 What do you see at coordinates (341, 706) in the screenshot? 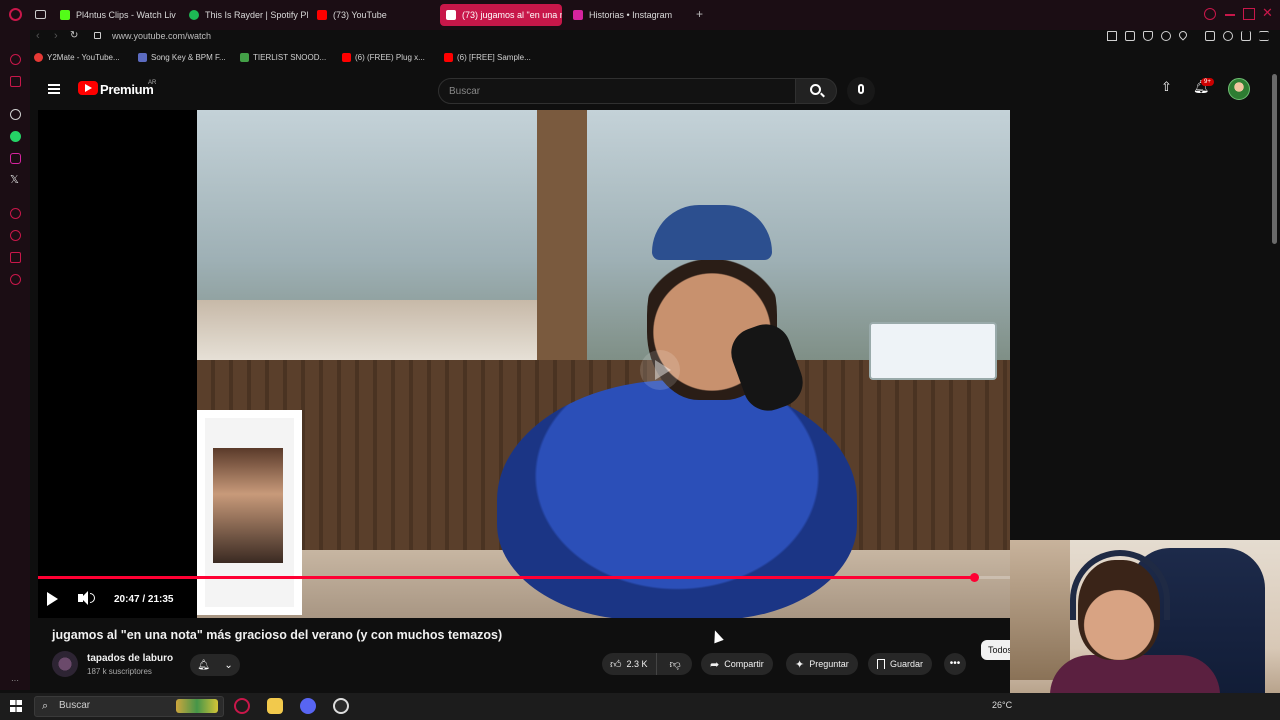
I see `obs-icon` at bounding box center [341, 706].